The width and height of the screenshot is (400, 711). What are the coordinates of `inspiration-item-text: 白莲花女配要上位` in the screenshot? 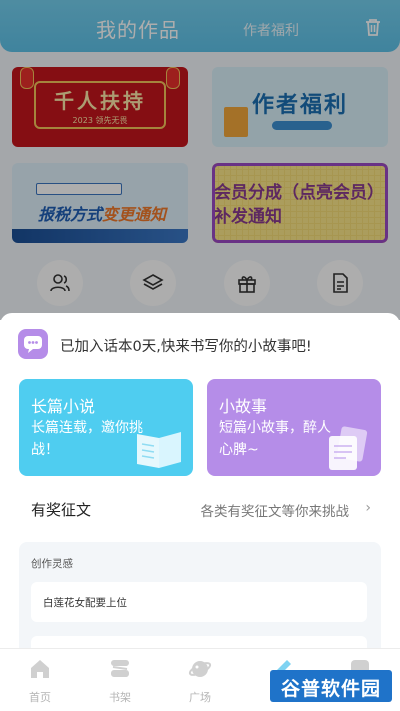 It's located at (85, 603).